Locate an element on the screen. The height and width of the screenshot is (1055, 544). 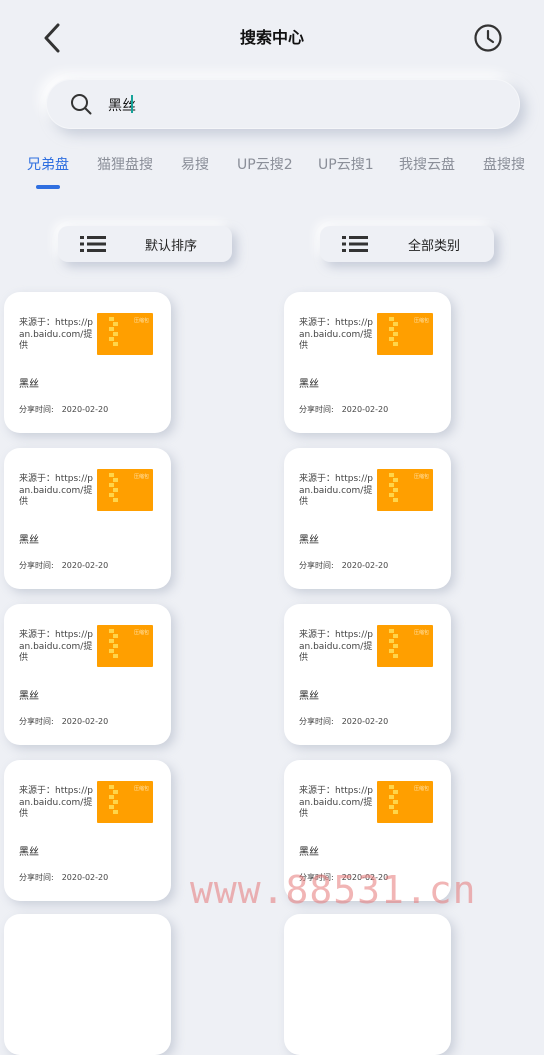
tab-pansousou: 盘搜搜 is located at coordinates (504, 164).